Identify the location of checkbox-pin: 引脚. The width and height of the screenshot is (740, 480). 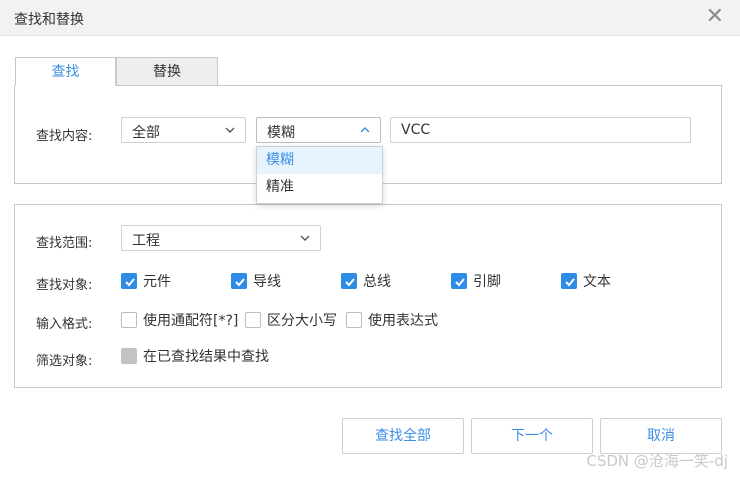
(476, 281).